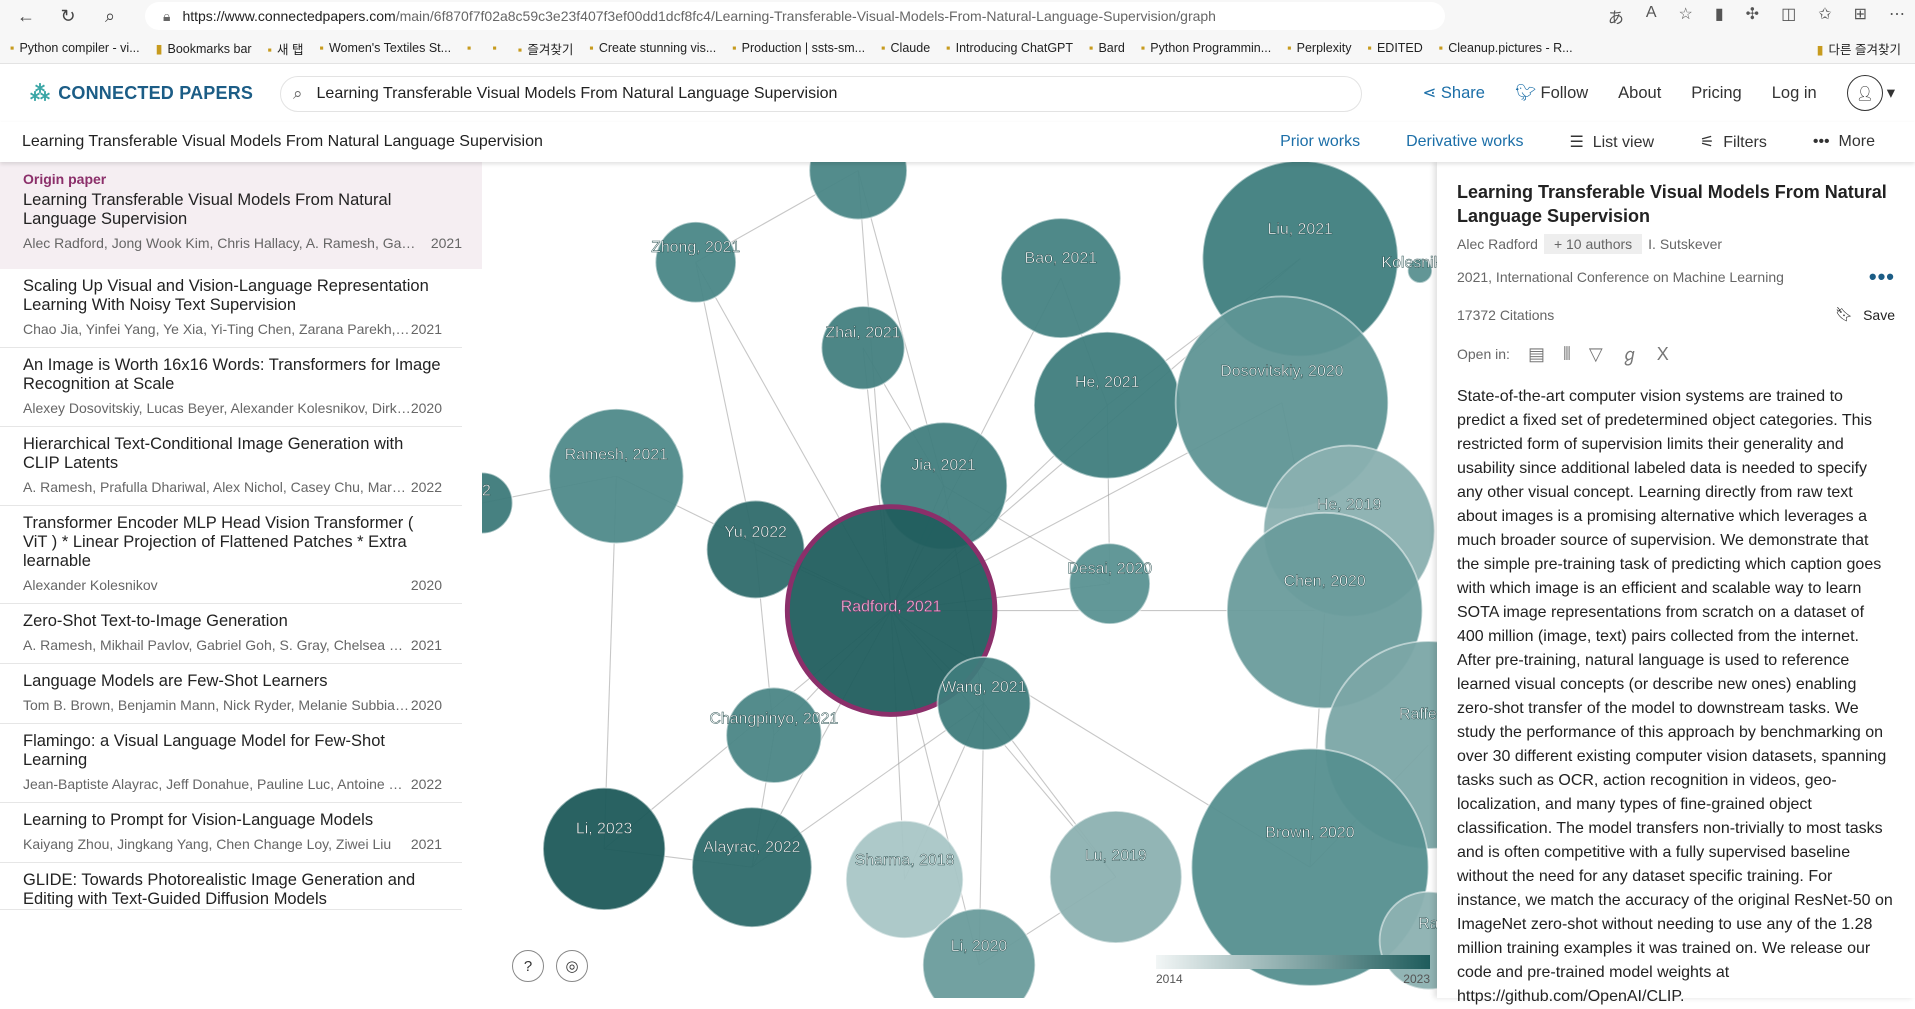  What do you see at coordinates (1870, 93) in the screenshot?
I see `account-menu: 👤︎ ▾` at bounding box center [1870, 93].